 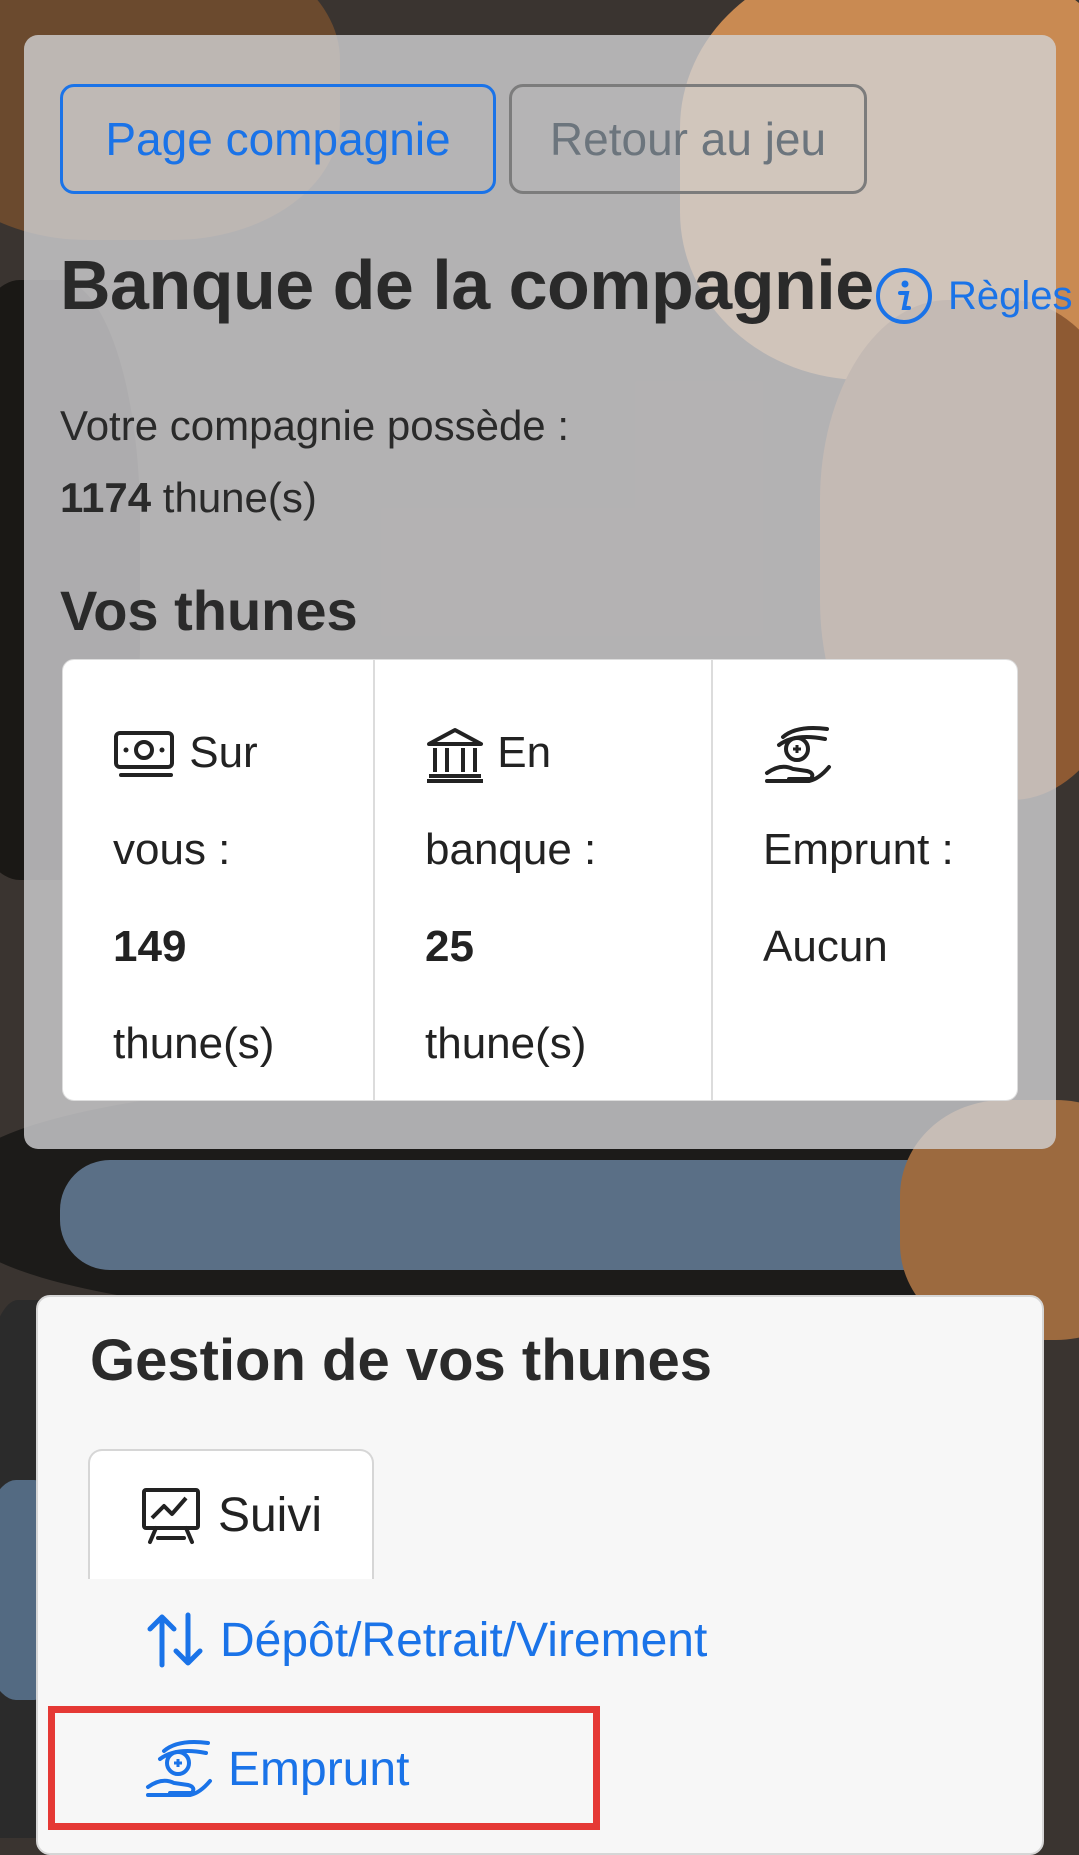 I want to click on tab-suivi-label: Suivi, so click(x=270, y=1515).